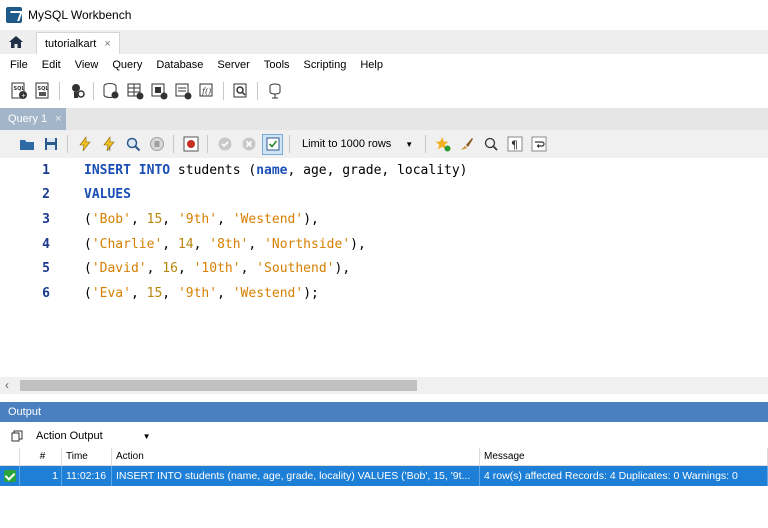 Image resolution: width=768 pixels, height=528 pixels. I want to click on menu-view: View, so click(87, 65).